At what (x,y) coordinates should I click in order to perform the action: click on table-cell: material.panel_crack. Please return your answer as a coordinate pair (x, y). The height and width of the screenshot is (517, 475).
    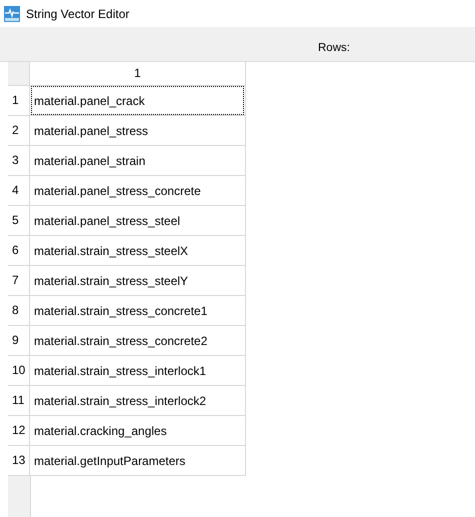
    Looking at the image, I should click on (138, 101).